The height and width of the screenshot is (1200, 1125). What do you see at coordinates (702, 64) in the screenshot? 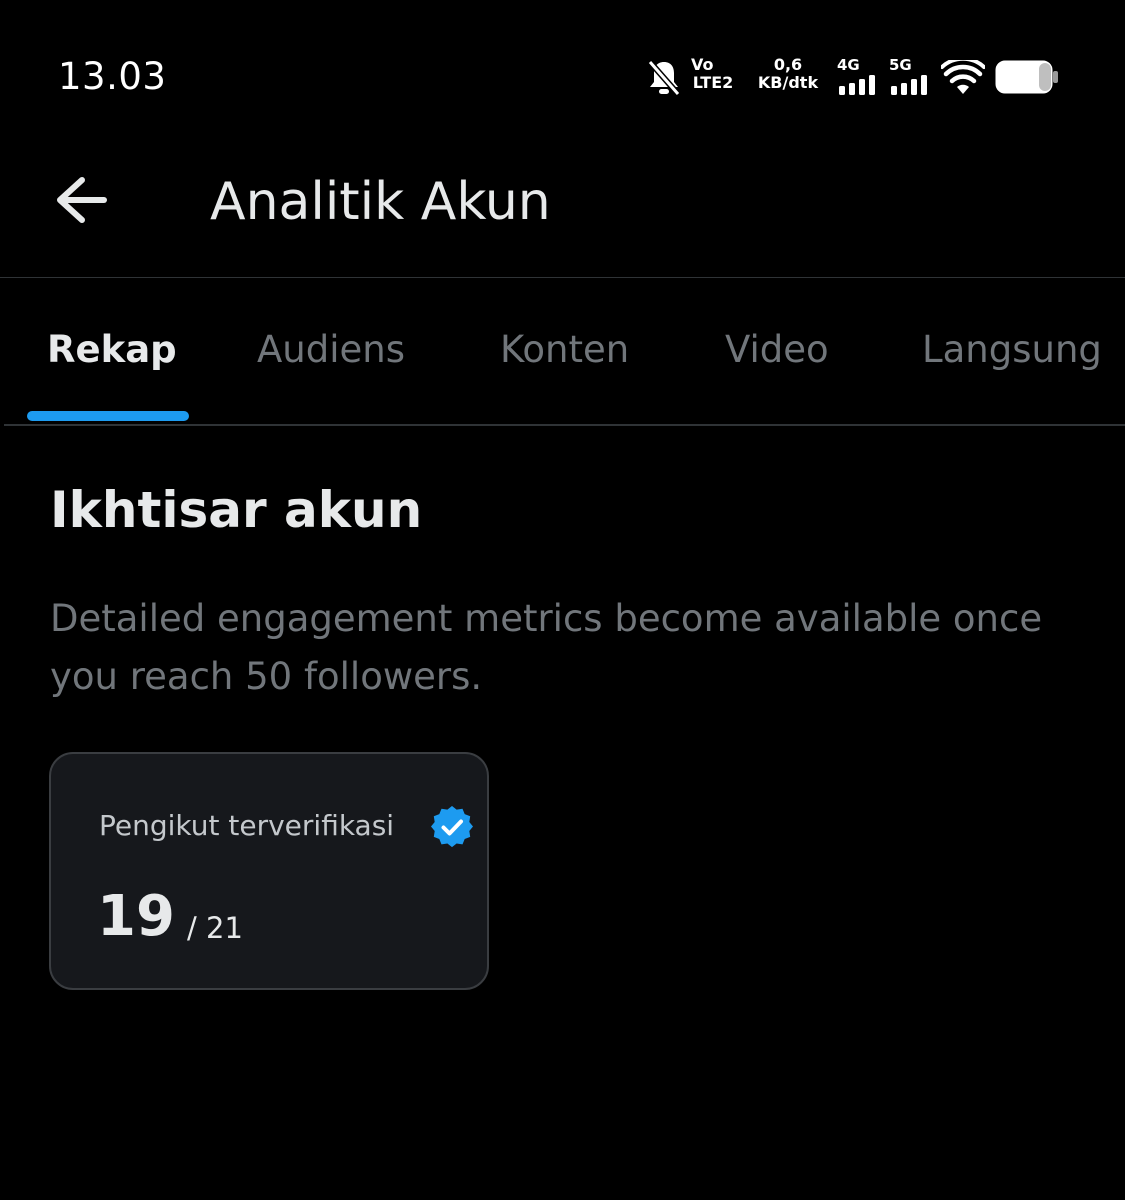
I see `volte-top-label: Vo` at bounding box center [702, 64].